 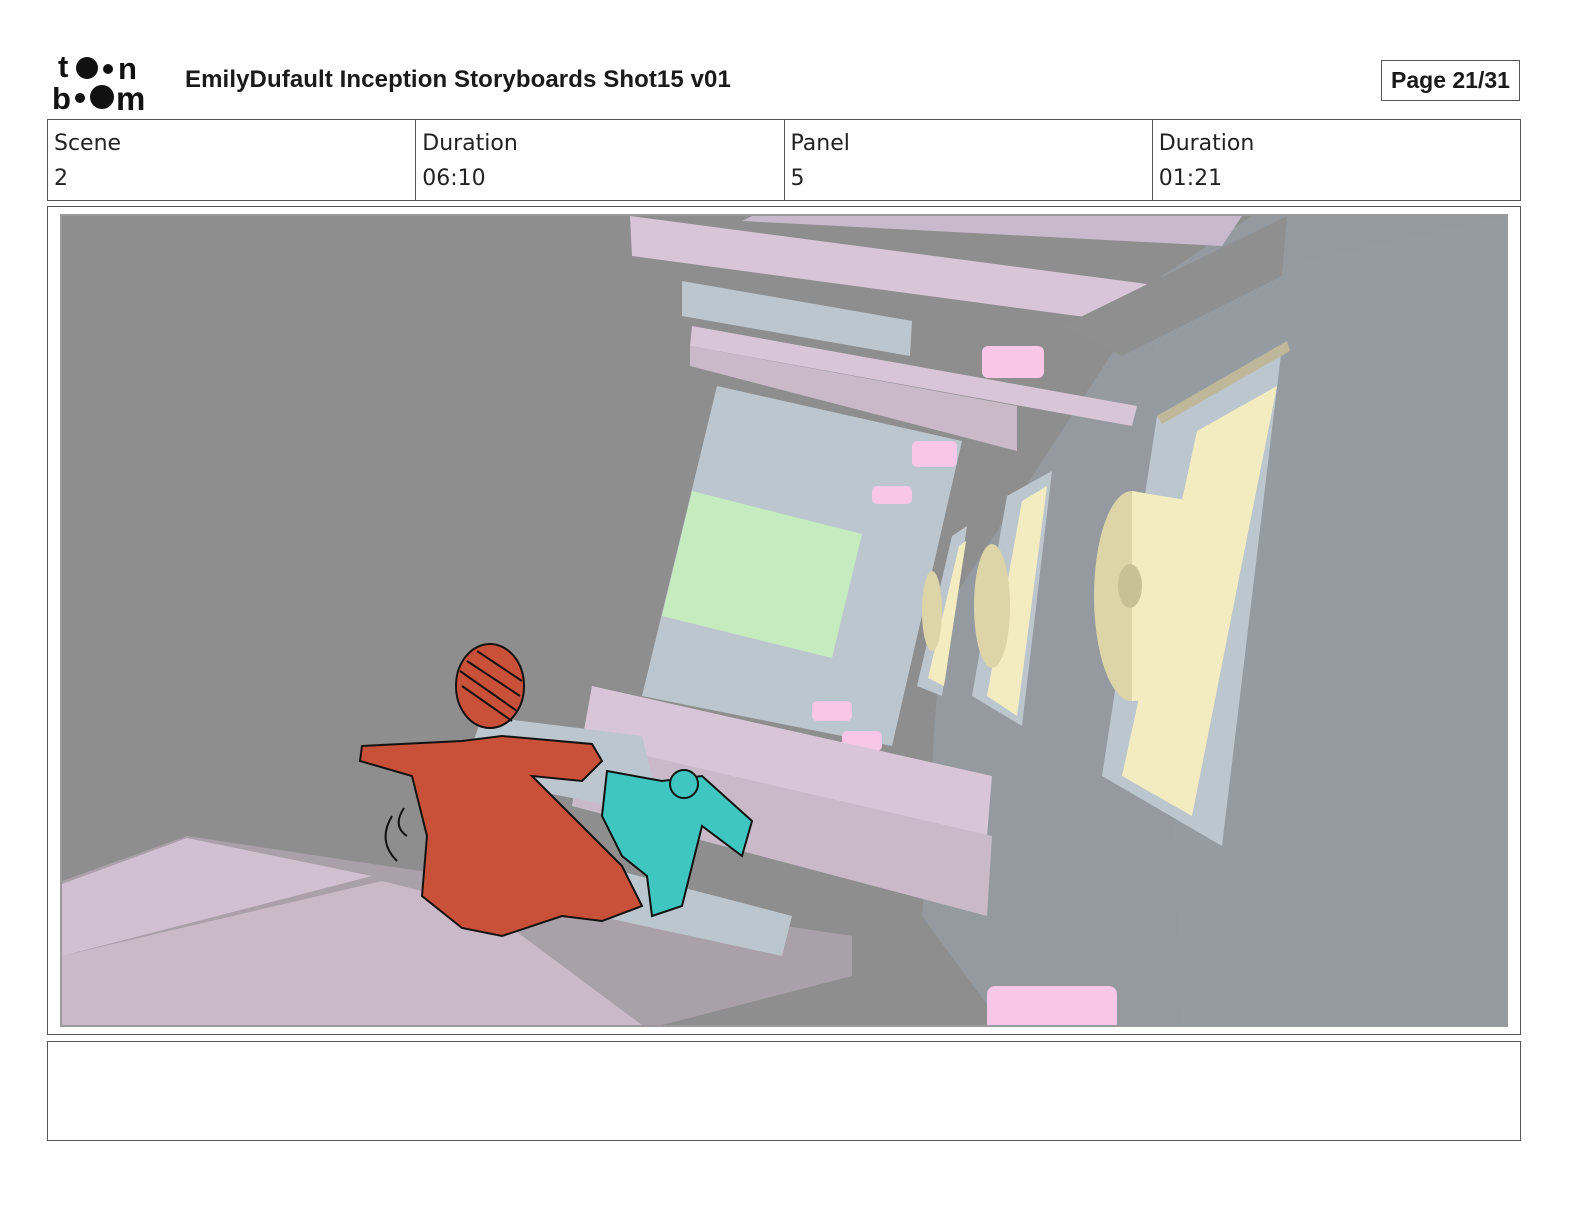 What do you see at coordinates (88, 143) in the screenshot?
I see `scene-label: Scene` at bounding box center [88, 143].